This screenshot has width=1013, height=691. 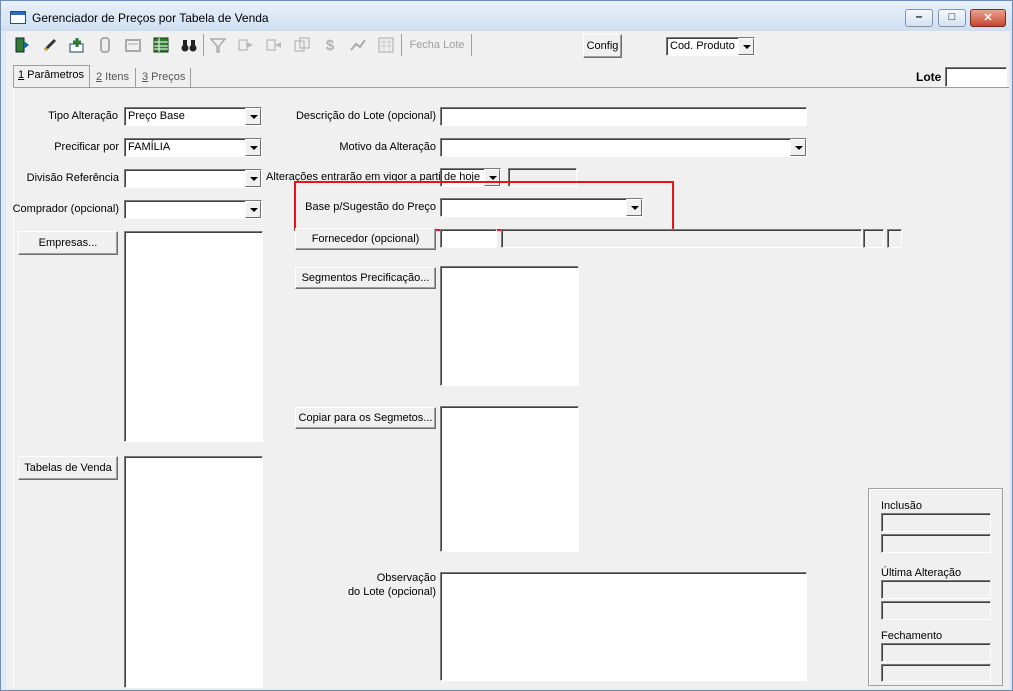 I want to click on chart-trend-icon, so click(x=358, y=45).